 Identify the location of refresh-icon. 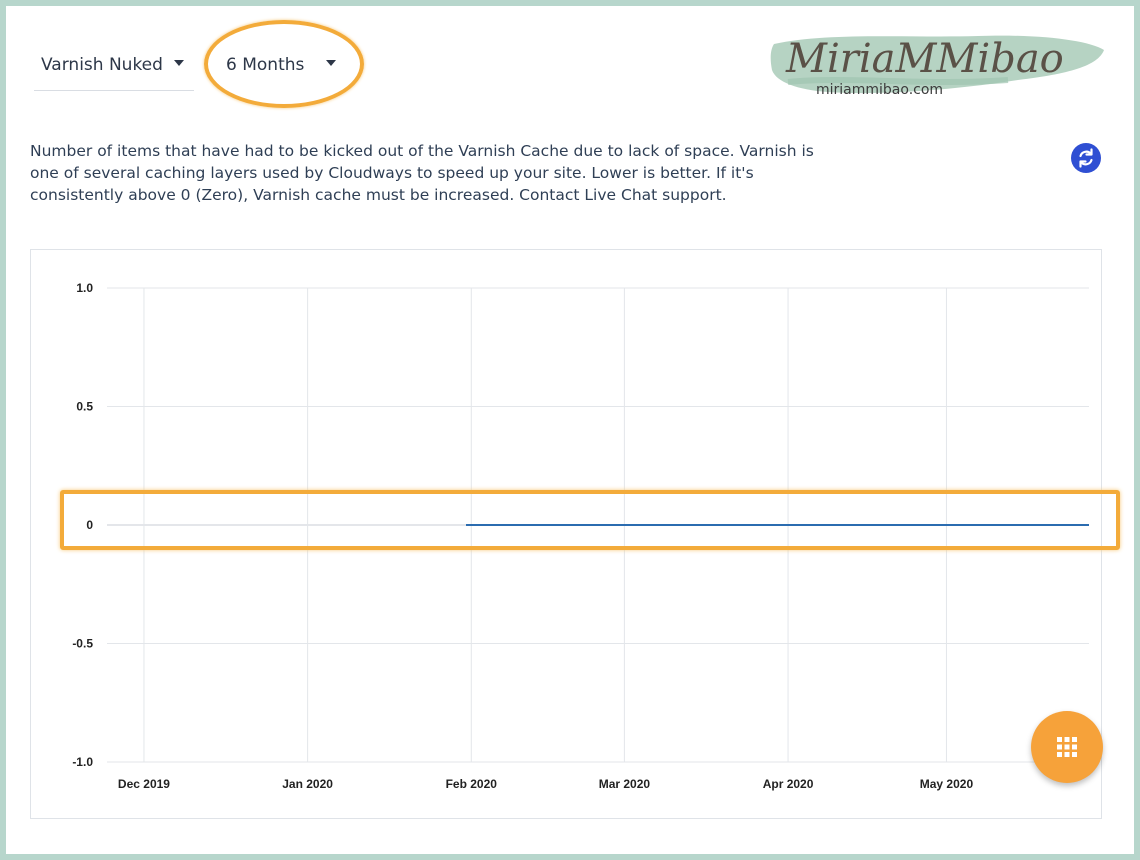
(1086, 158).